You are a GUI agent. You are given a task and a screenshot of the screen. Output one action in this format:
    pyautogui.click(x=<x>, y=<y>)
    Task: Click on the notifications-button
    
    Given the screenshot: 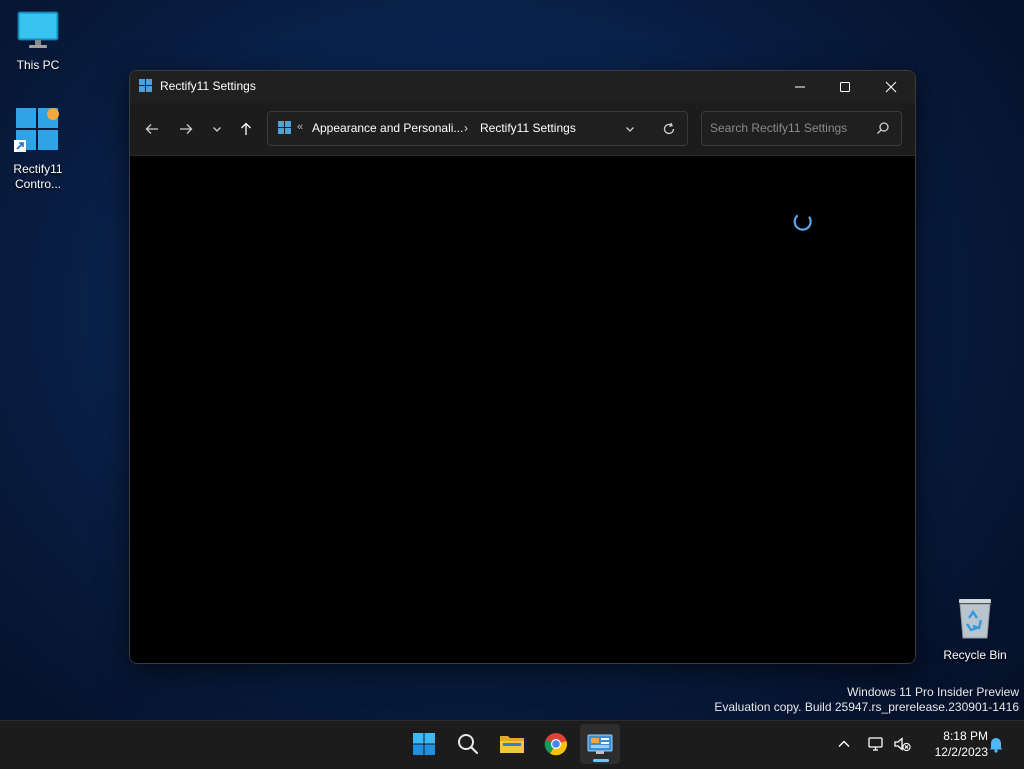 What is the action you would take?
    pyautogui.click(x=996, y=744)
    